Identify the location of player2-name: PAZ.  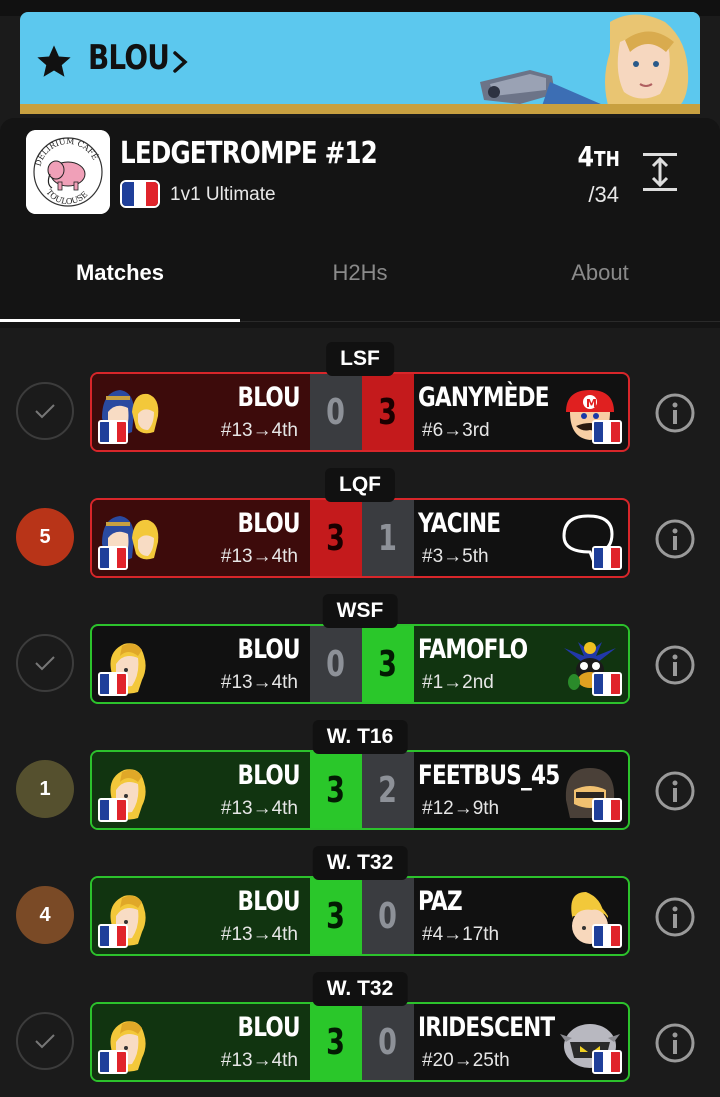
(440, 901).